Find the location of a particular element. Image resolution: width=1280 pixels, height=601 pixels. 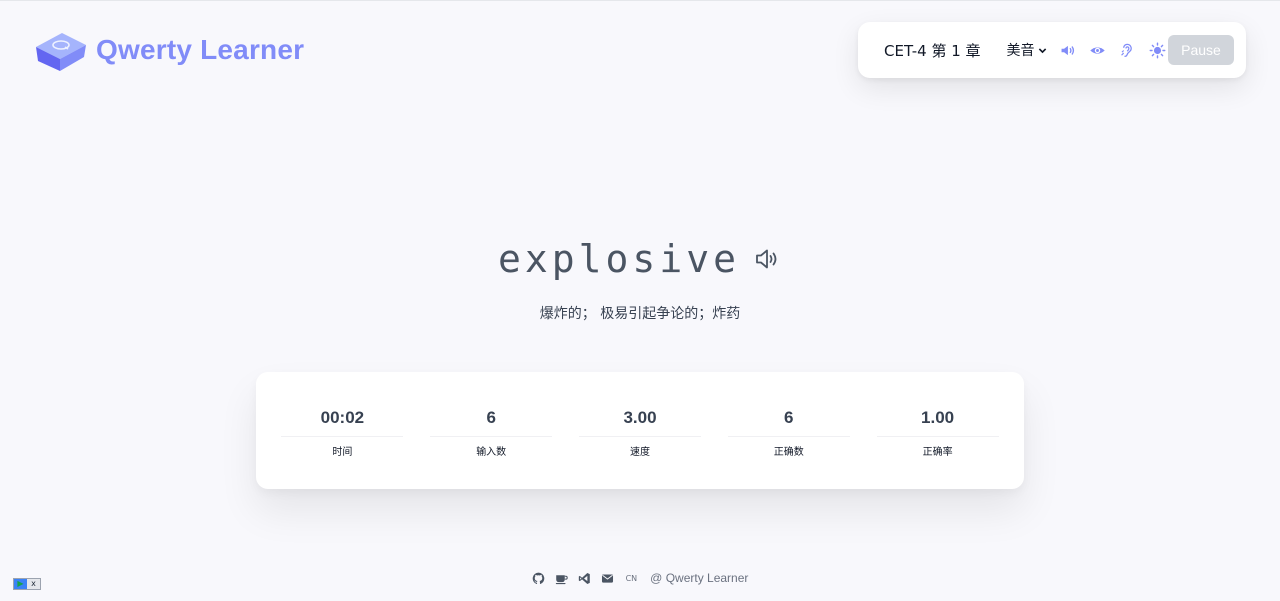

theme-toggle is located at coordinates (1158, 50).